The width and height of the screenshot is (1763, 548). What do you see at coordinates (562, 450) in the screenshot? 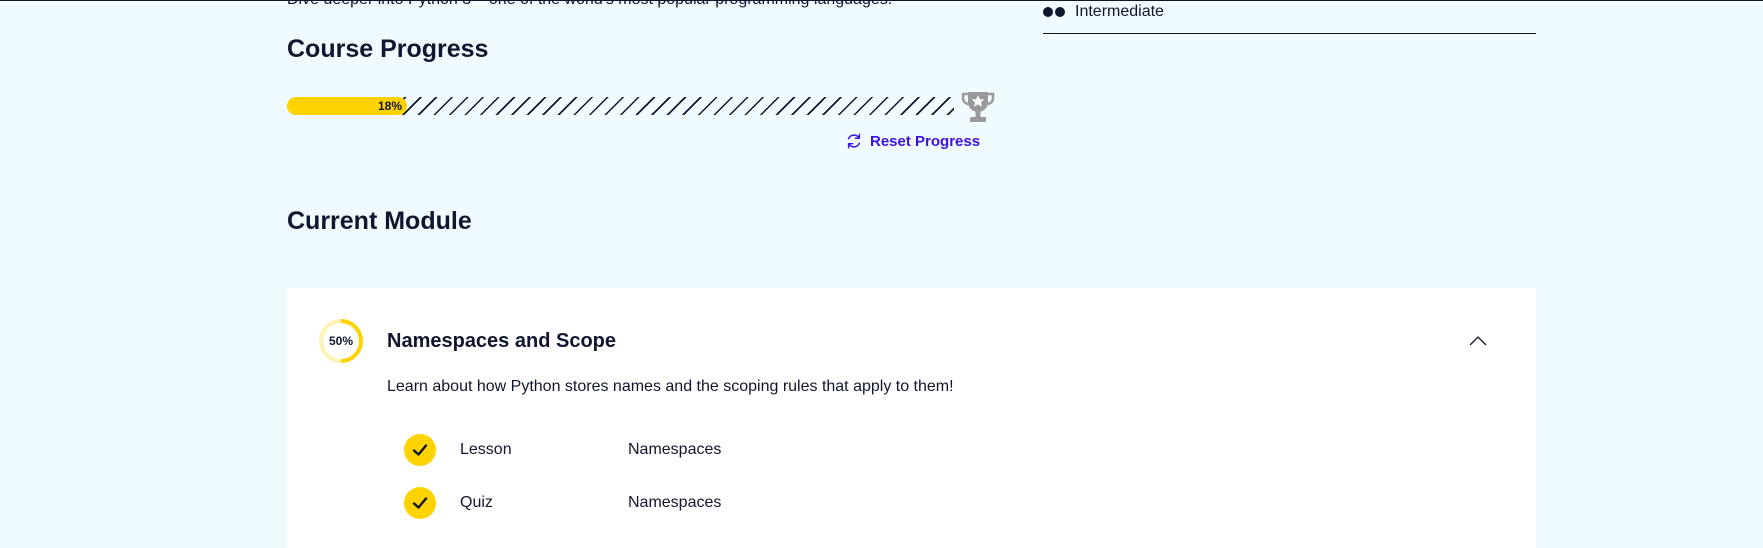
I see `module-item-lesson: Lesson Namespaces` at bounding box center [562, 450].